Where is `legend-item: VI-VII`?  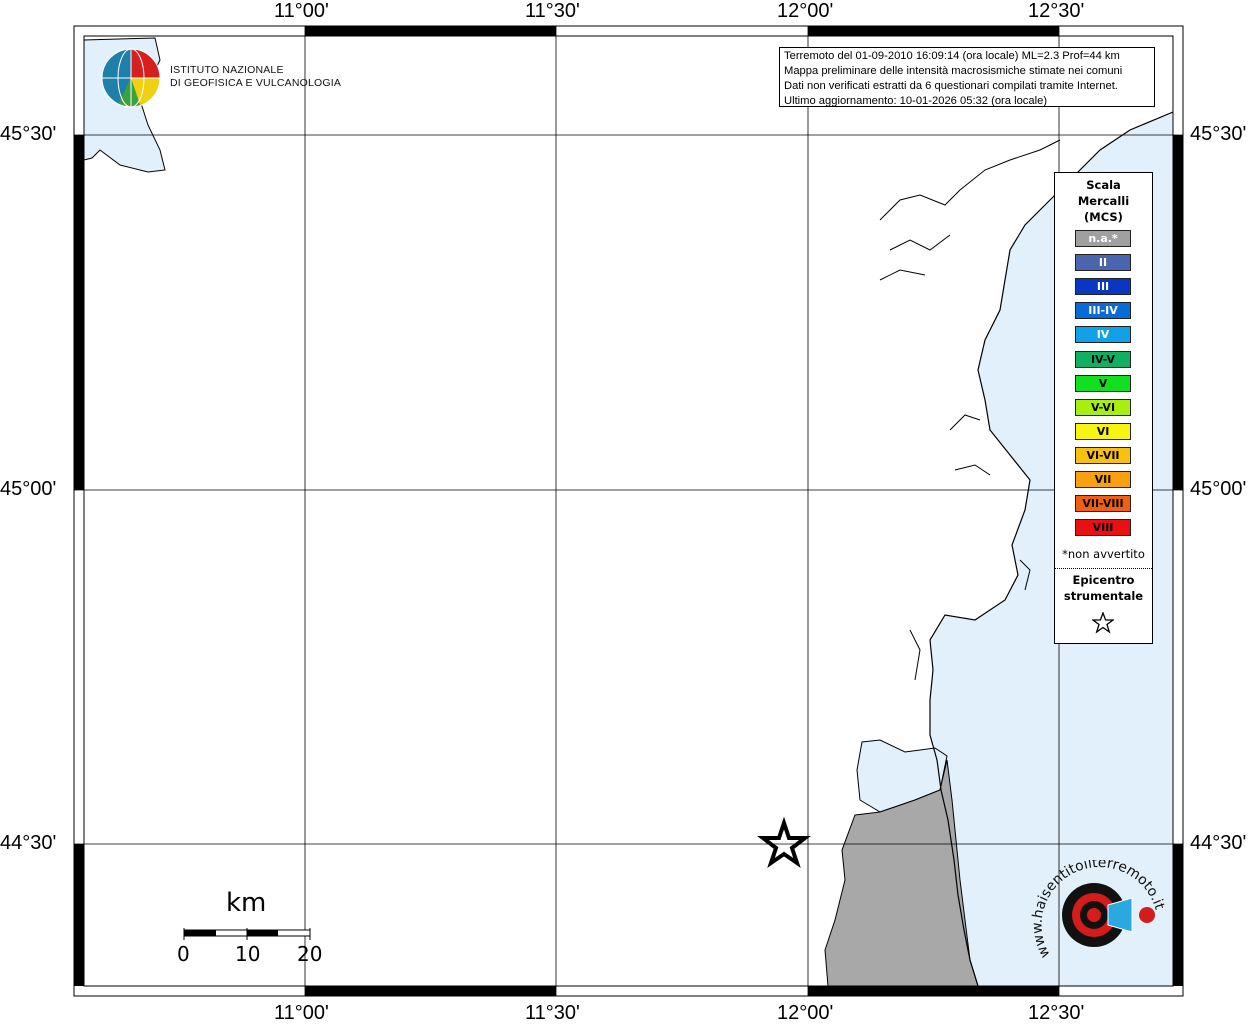
legend-item: VI-VII is located at coordinates (1103, 455).